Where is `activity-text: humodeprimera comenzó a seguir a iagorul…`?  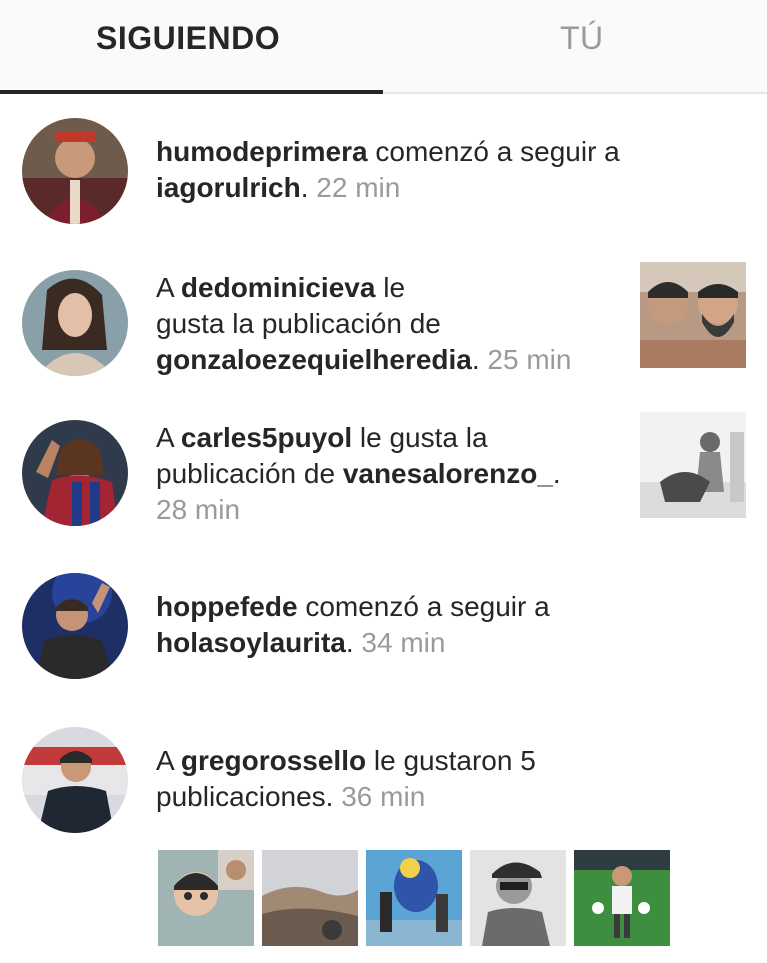
activity-text: humodeprimera comenzó a seguir a iagorul… is located at coordinates (388, 170).